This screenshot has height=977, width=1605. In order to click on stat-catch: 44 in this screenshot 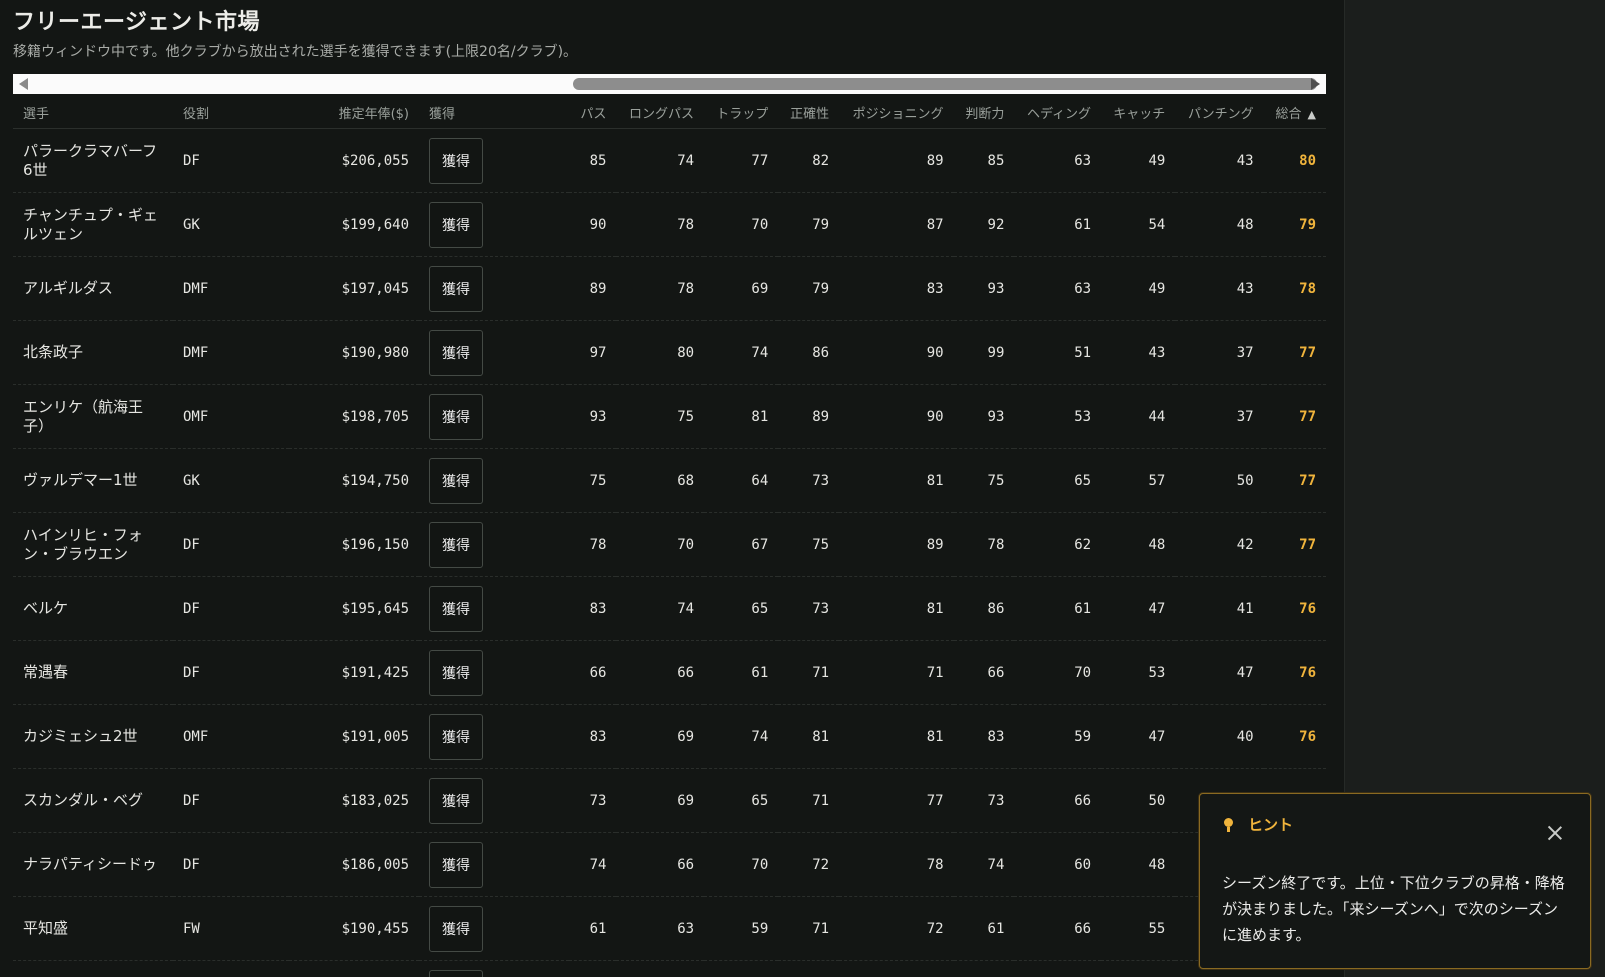, I will do `click(1138, 416)`.